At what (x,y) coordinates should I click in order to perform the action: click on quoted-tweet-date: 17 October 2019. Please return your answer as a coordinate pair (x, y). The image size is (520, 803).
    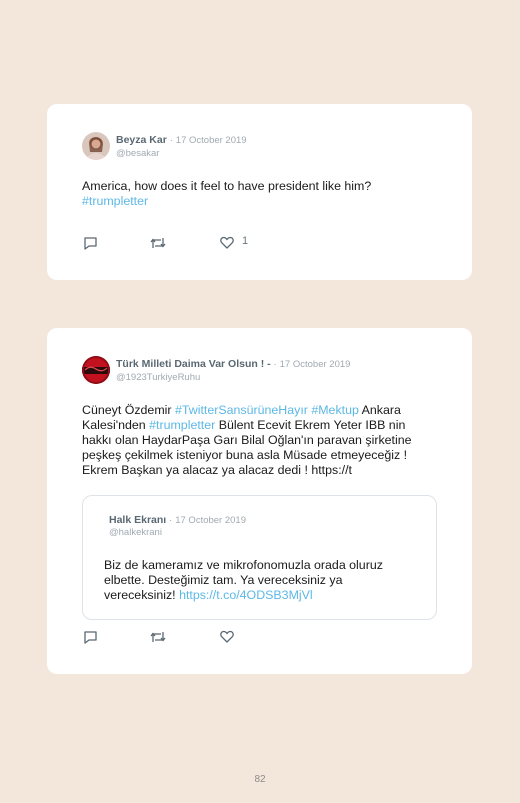
    Looking at the image, I should click on (210, 520).